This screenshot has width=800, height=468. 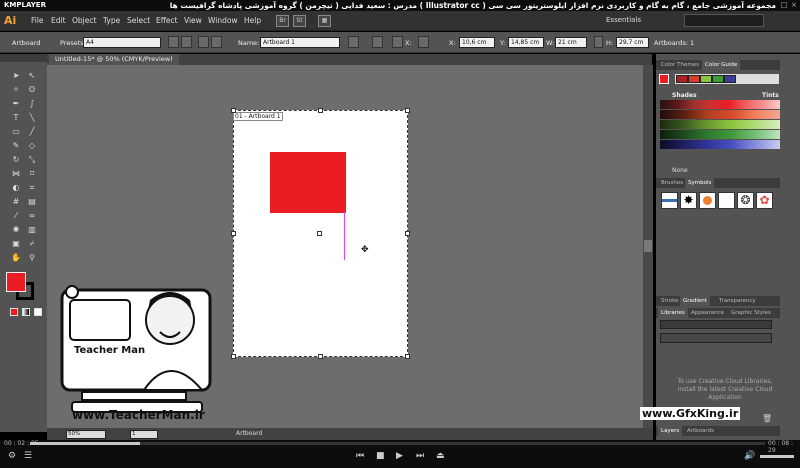 What do you see at coordinates (84, 20) in the screenshot?
I see `menu-object: Object` at bounding box center [84, 20].